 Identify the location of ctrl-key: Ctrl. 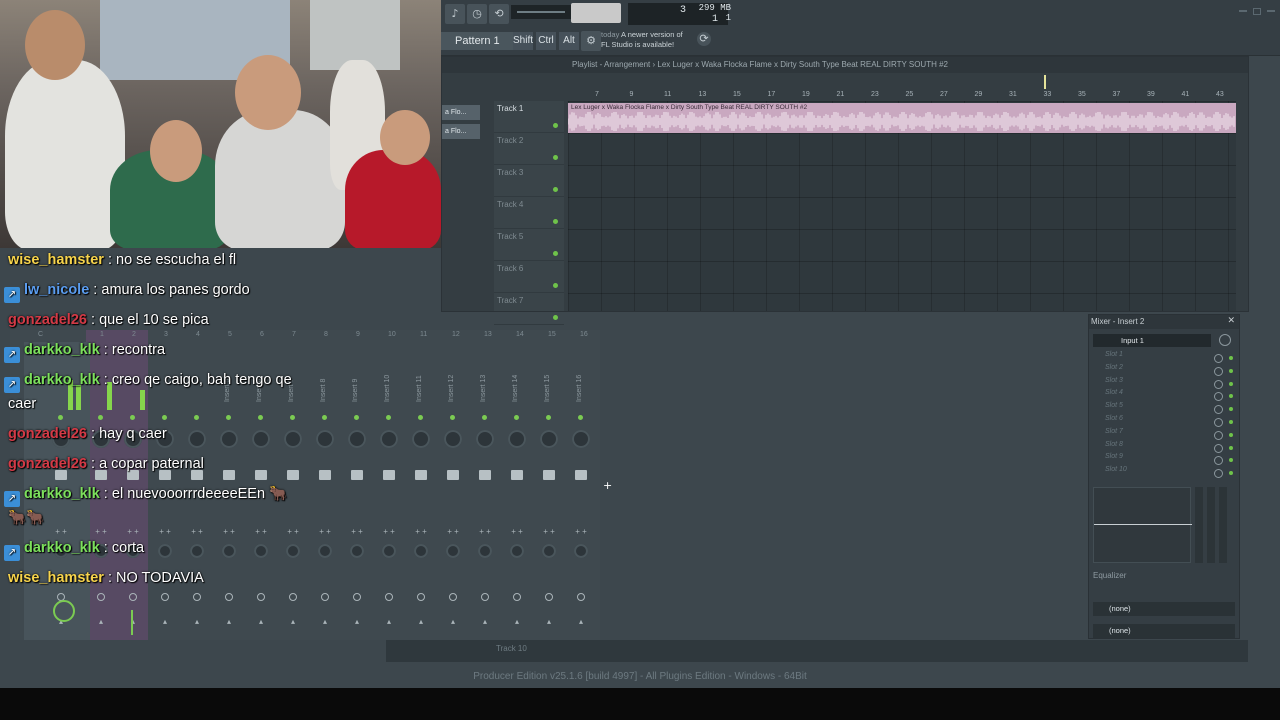
(546, 41).